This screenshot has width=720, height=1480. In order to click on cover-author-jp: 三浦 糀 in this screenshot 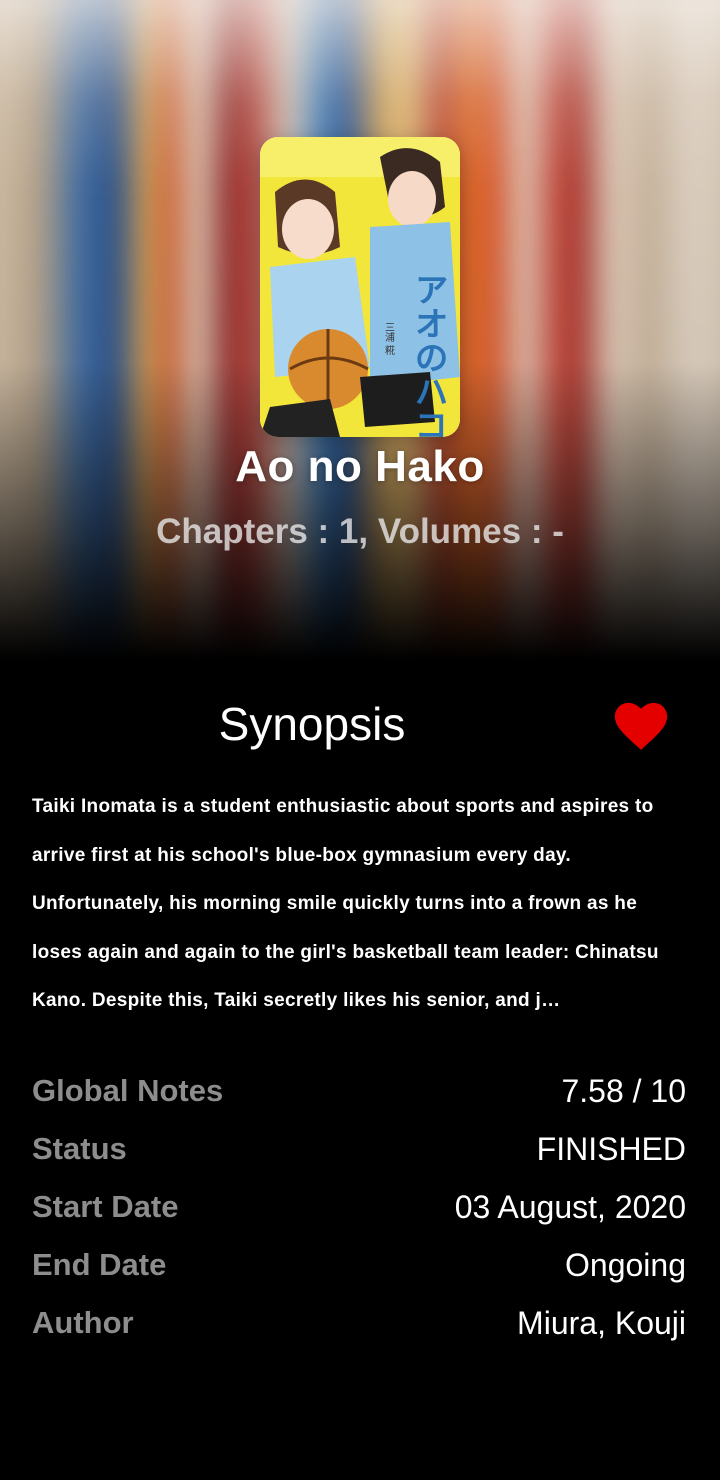, I will do `click(389, 339)`.